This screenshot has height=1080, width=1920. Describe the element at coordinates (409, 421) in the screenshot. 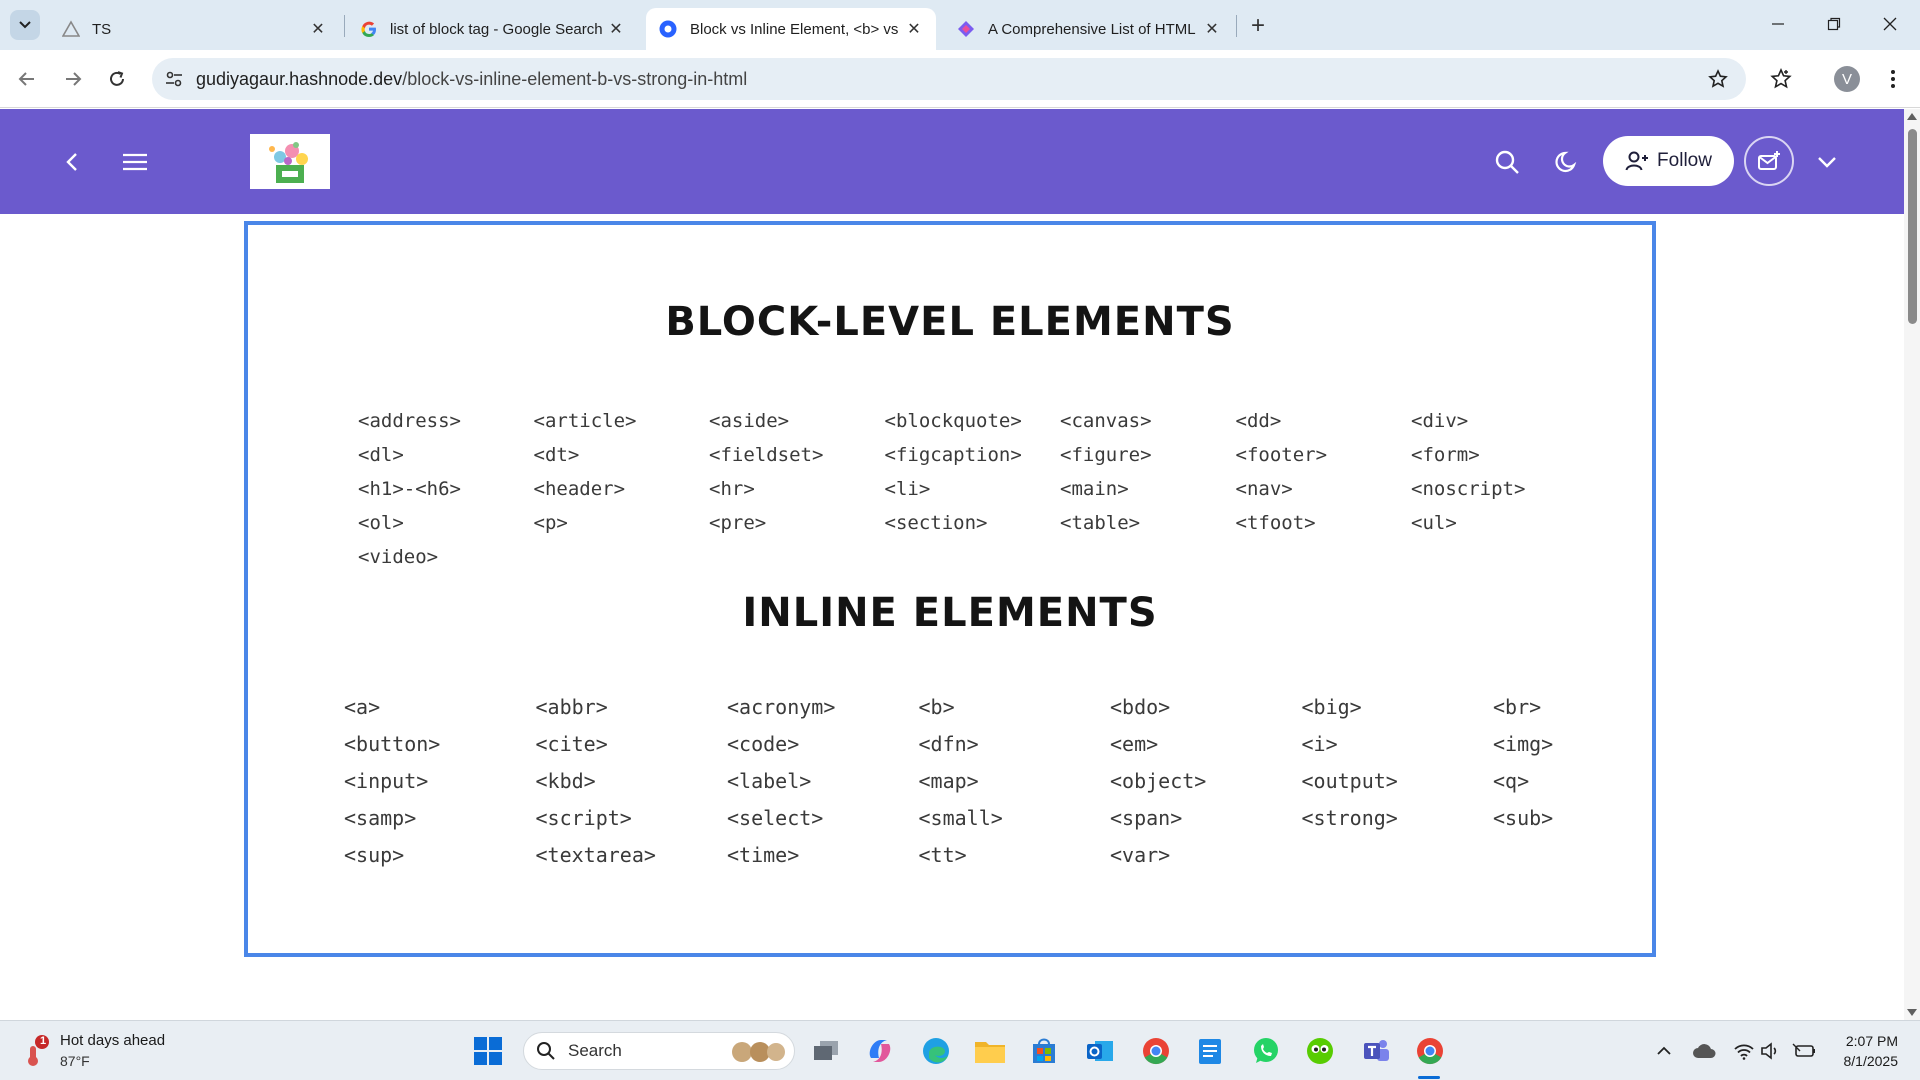

I see `block-tag: <address>` at that location.